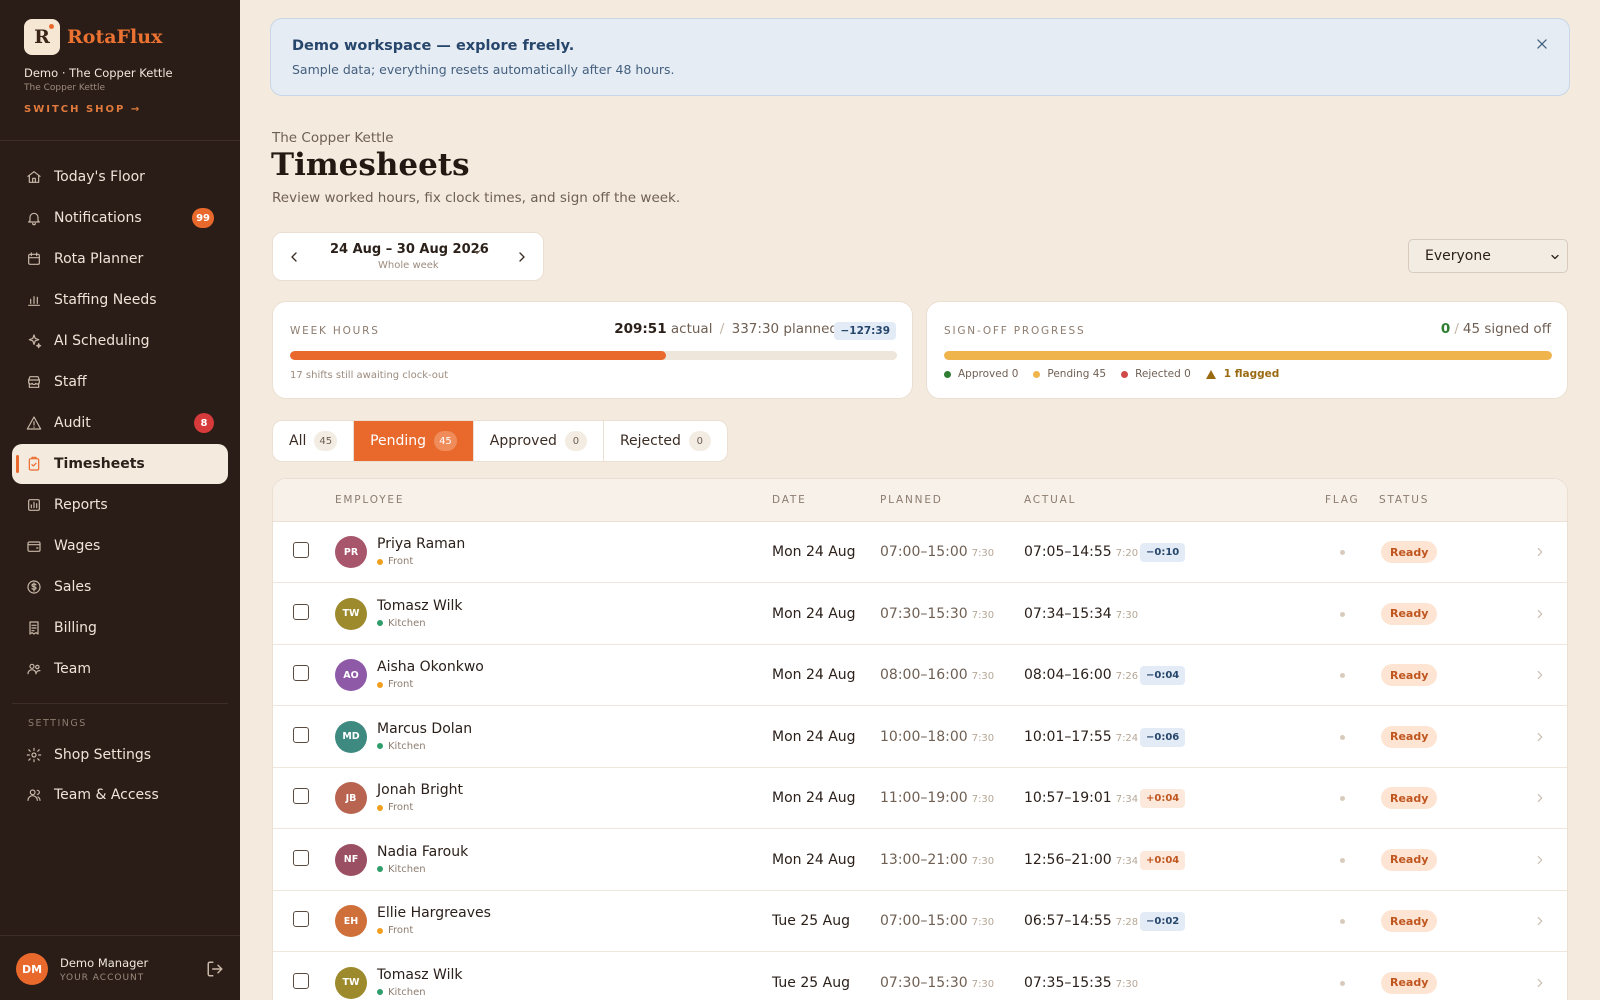 The width and height of the screenshot is (1600, 1000). Describe the element at coordinates (1081, 675) in the screenshot. I see `actual-time: 08:04–16:00 7:26` at that location.